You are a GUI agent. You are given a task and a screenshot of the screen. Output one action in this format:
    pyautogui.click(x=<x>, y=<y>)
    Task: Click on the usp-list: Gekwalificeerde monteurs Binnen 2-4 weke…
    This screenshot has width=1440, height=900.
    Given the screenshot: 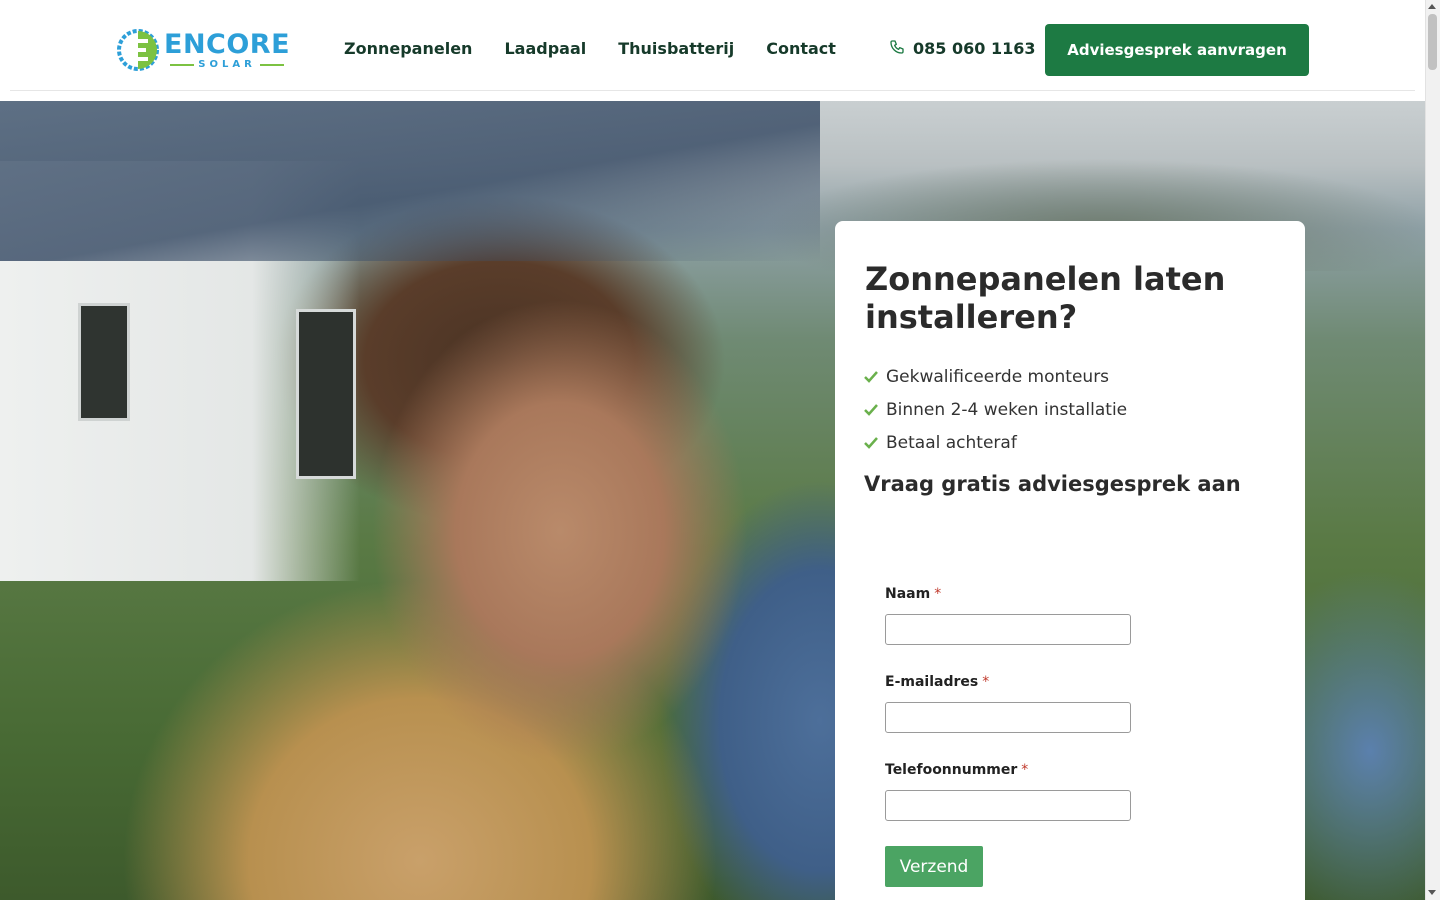 What is the action you would take?
    pyautogui.click(x=995, y=409)
    